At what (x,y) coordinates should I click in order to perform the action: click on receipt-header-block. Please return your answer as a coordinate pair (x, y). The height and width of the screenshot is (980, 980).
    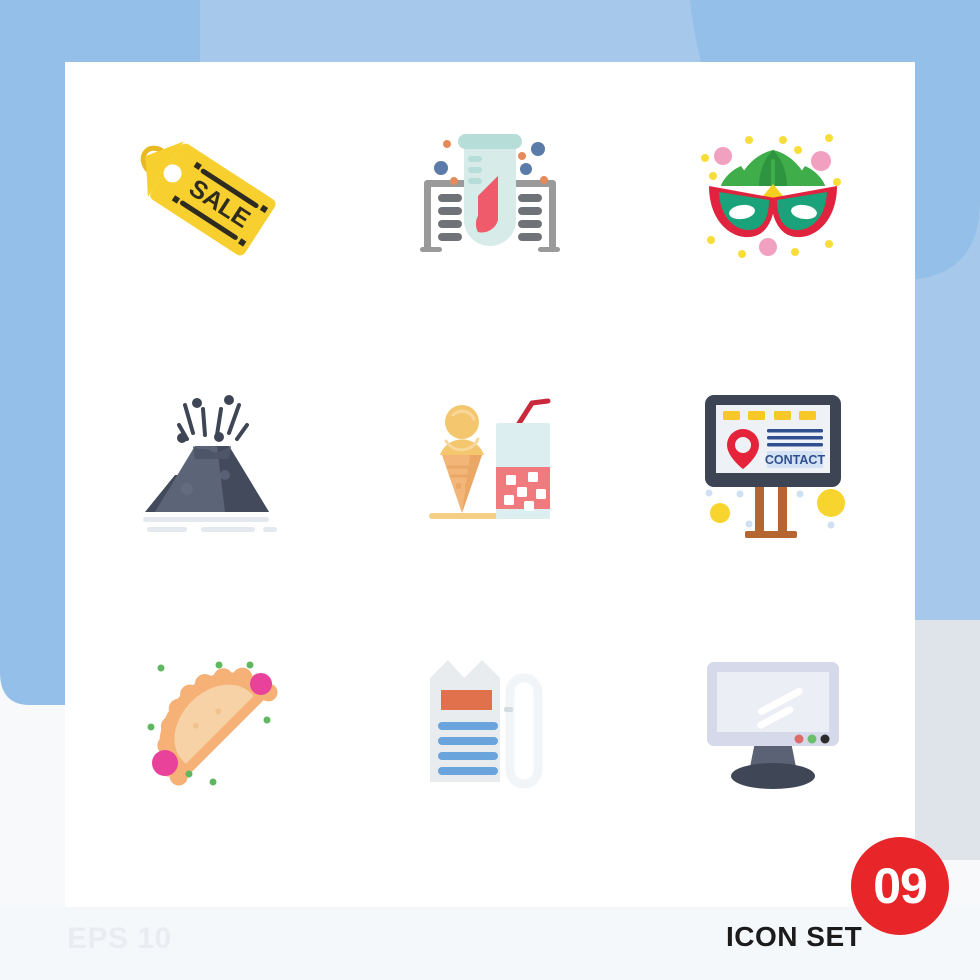
    Looking at the image, I should click on (466, 700).